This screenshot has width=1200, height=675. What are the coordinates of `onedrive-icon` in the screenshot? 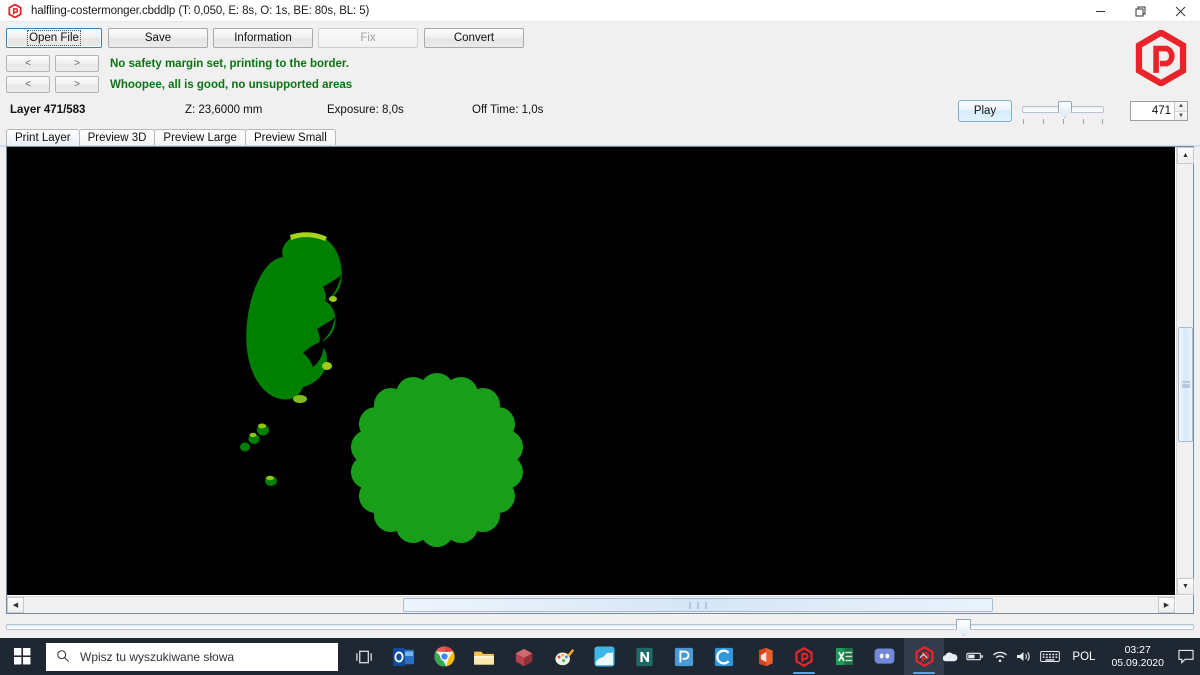 It's located at (949, 656).